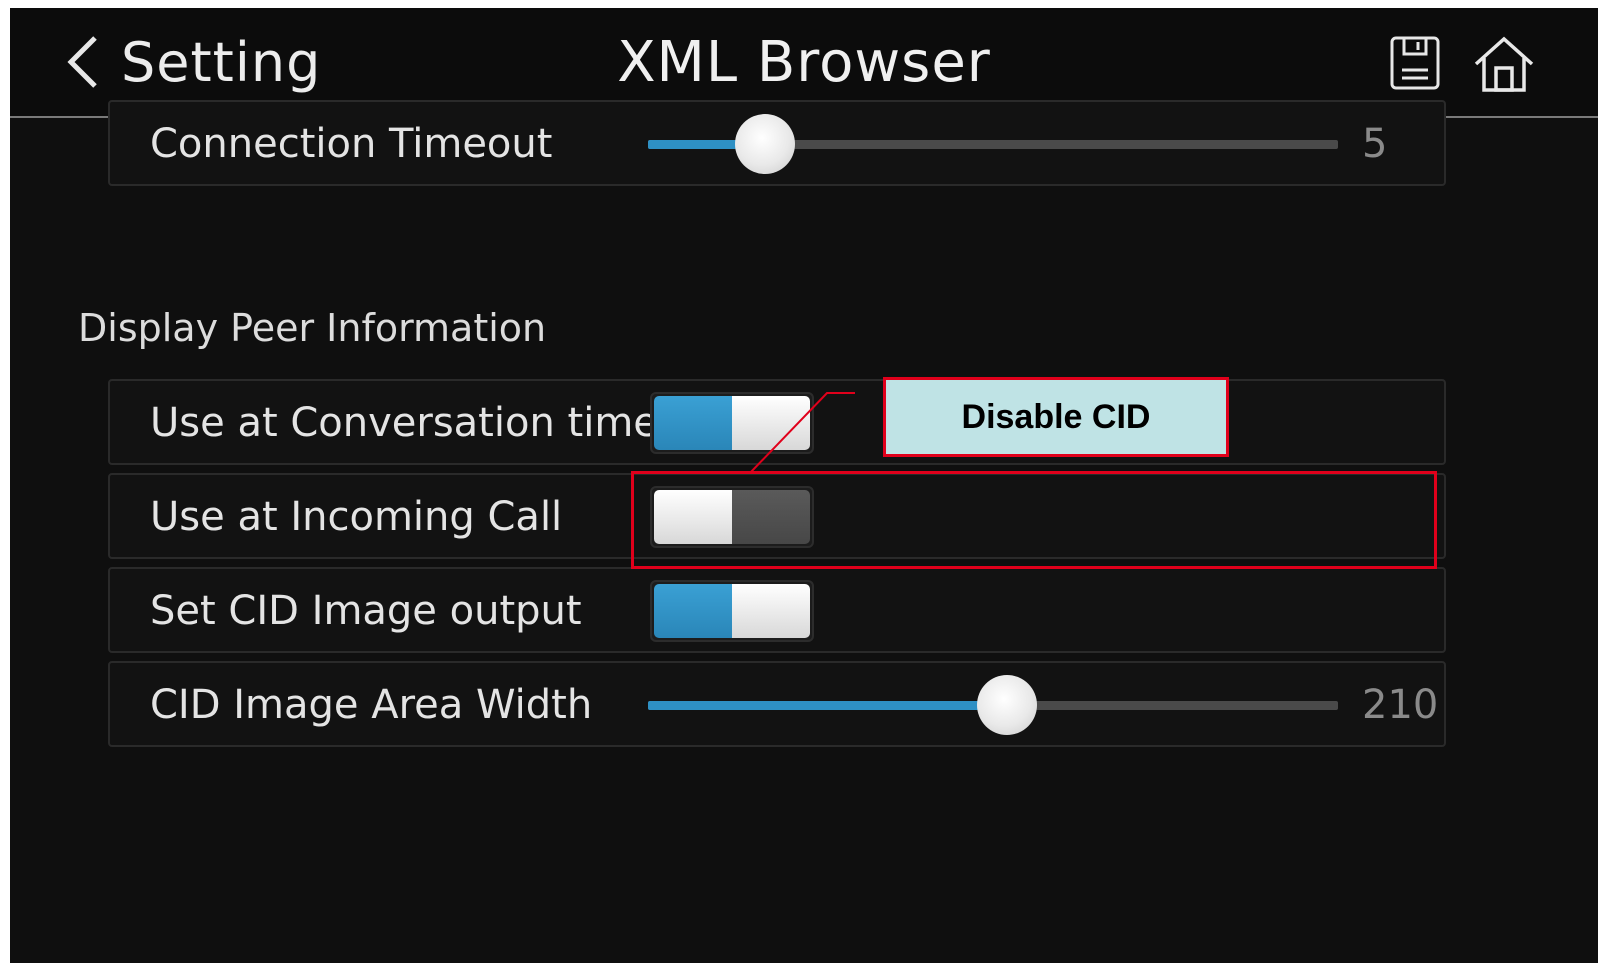  I want to click on connection-timeout-label: Connection Timeout, so click(351, 144).